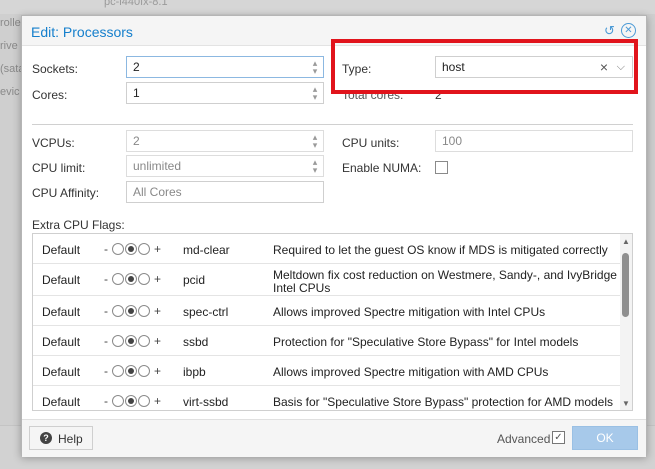  I want to click on cores-label: Cores:, so click(50, 95).